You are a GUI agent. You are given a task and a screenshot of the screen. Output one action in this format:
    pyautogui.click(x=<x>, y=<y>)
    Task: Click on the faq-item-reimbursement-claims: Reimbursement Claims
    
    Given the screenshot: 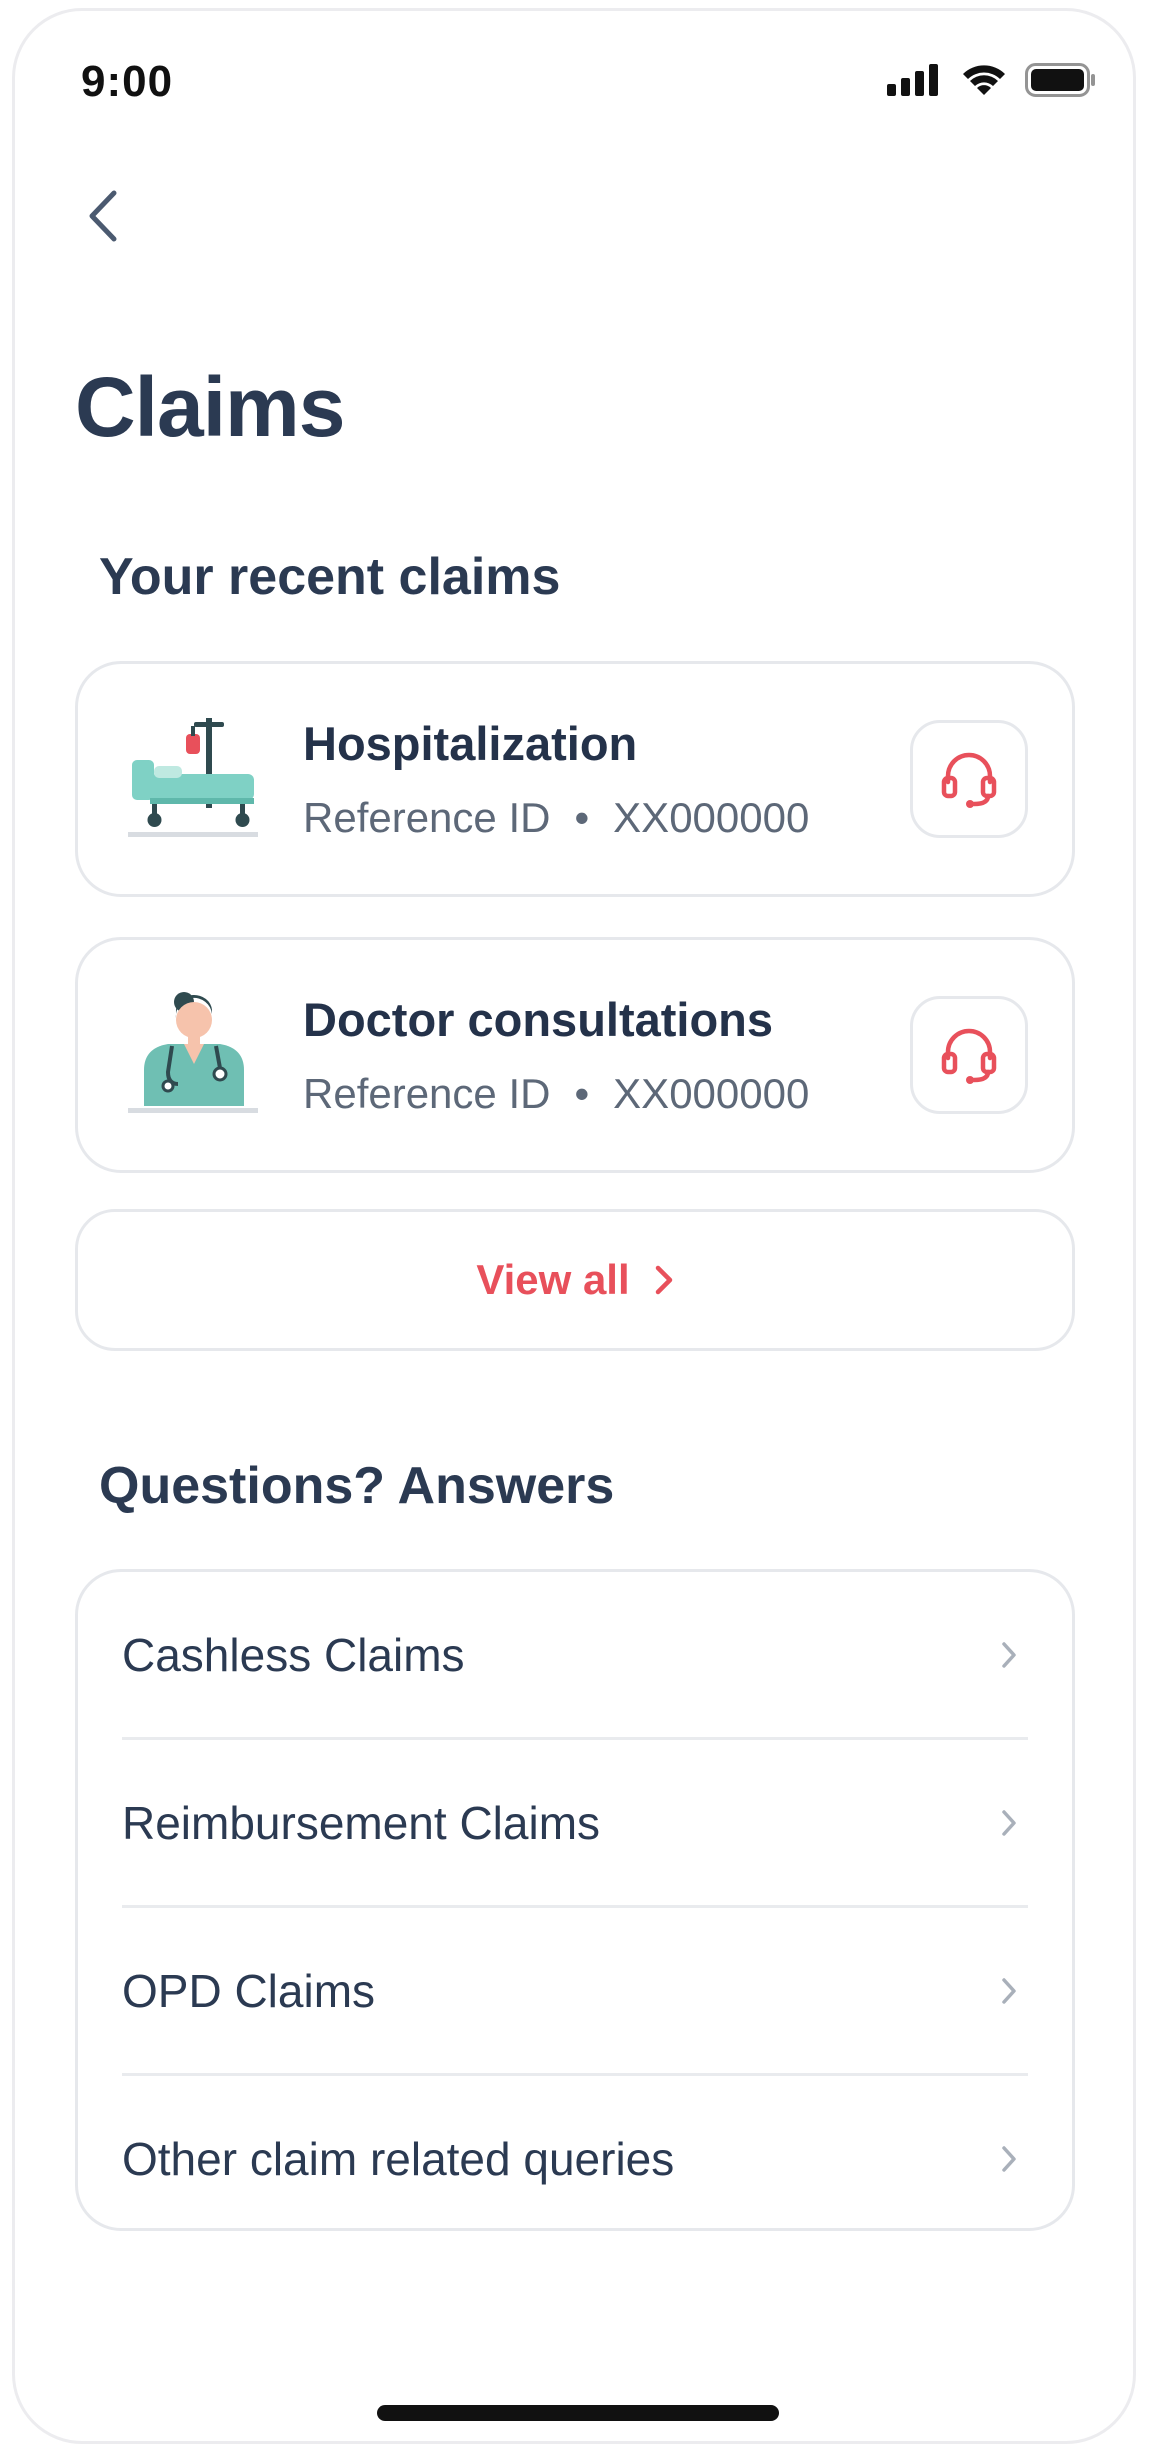 What is the action you would take?
    pyautogui.click(x=575, y=1824)
    